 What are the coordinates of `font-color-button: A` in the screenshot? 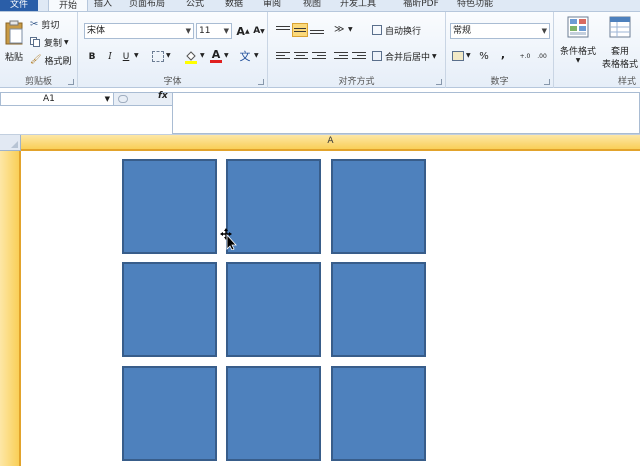 It's located at (216, 56).